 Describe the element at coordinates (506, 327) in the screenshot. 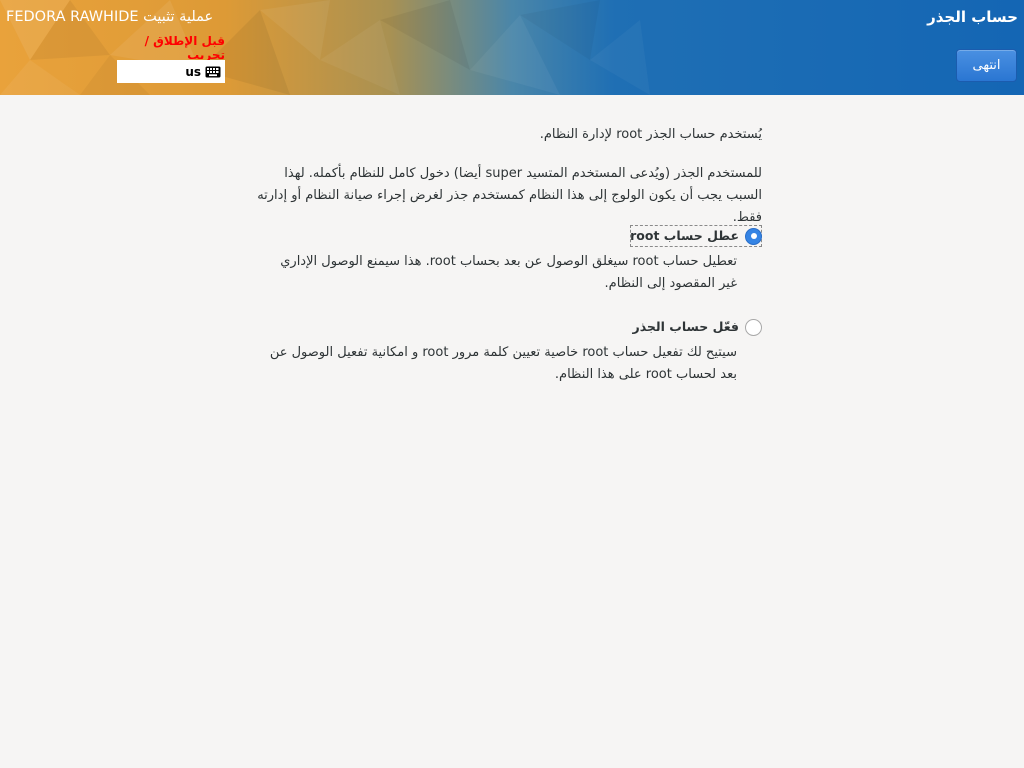

I see `enable-root-radio-row: فعّل حساب الجذر` at that location.